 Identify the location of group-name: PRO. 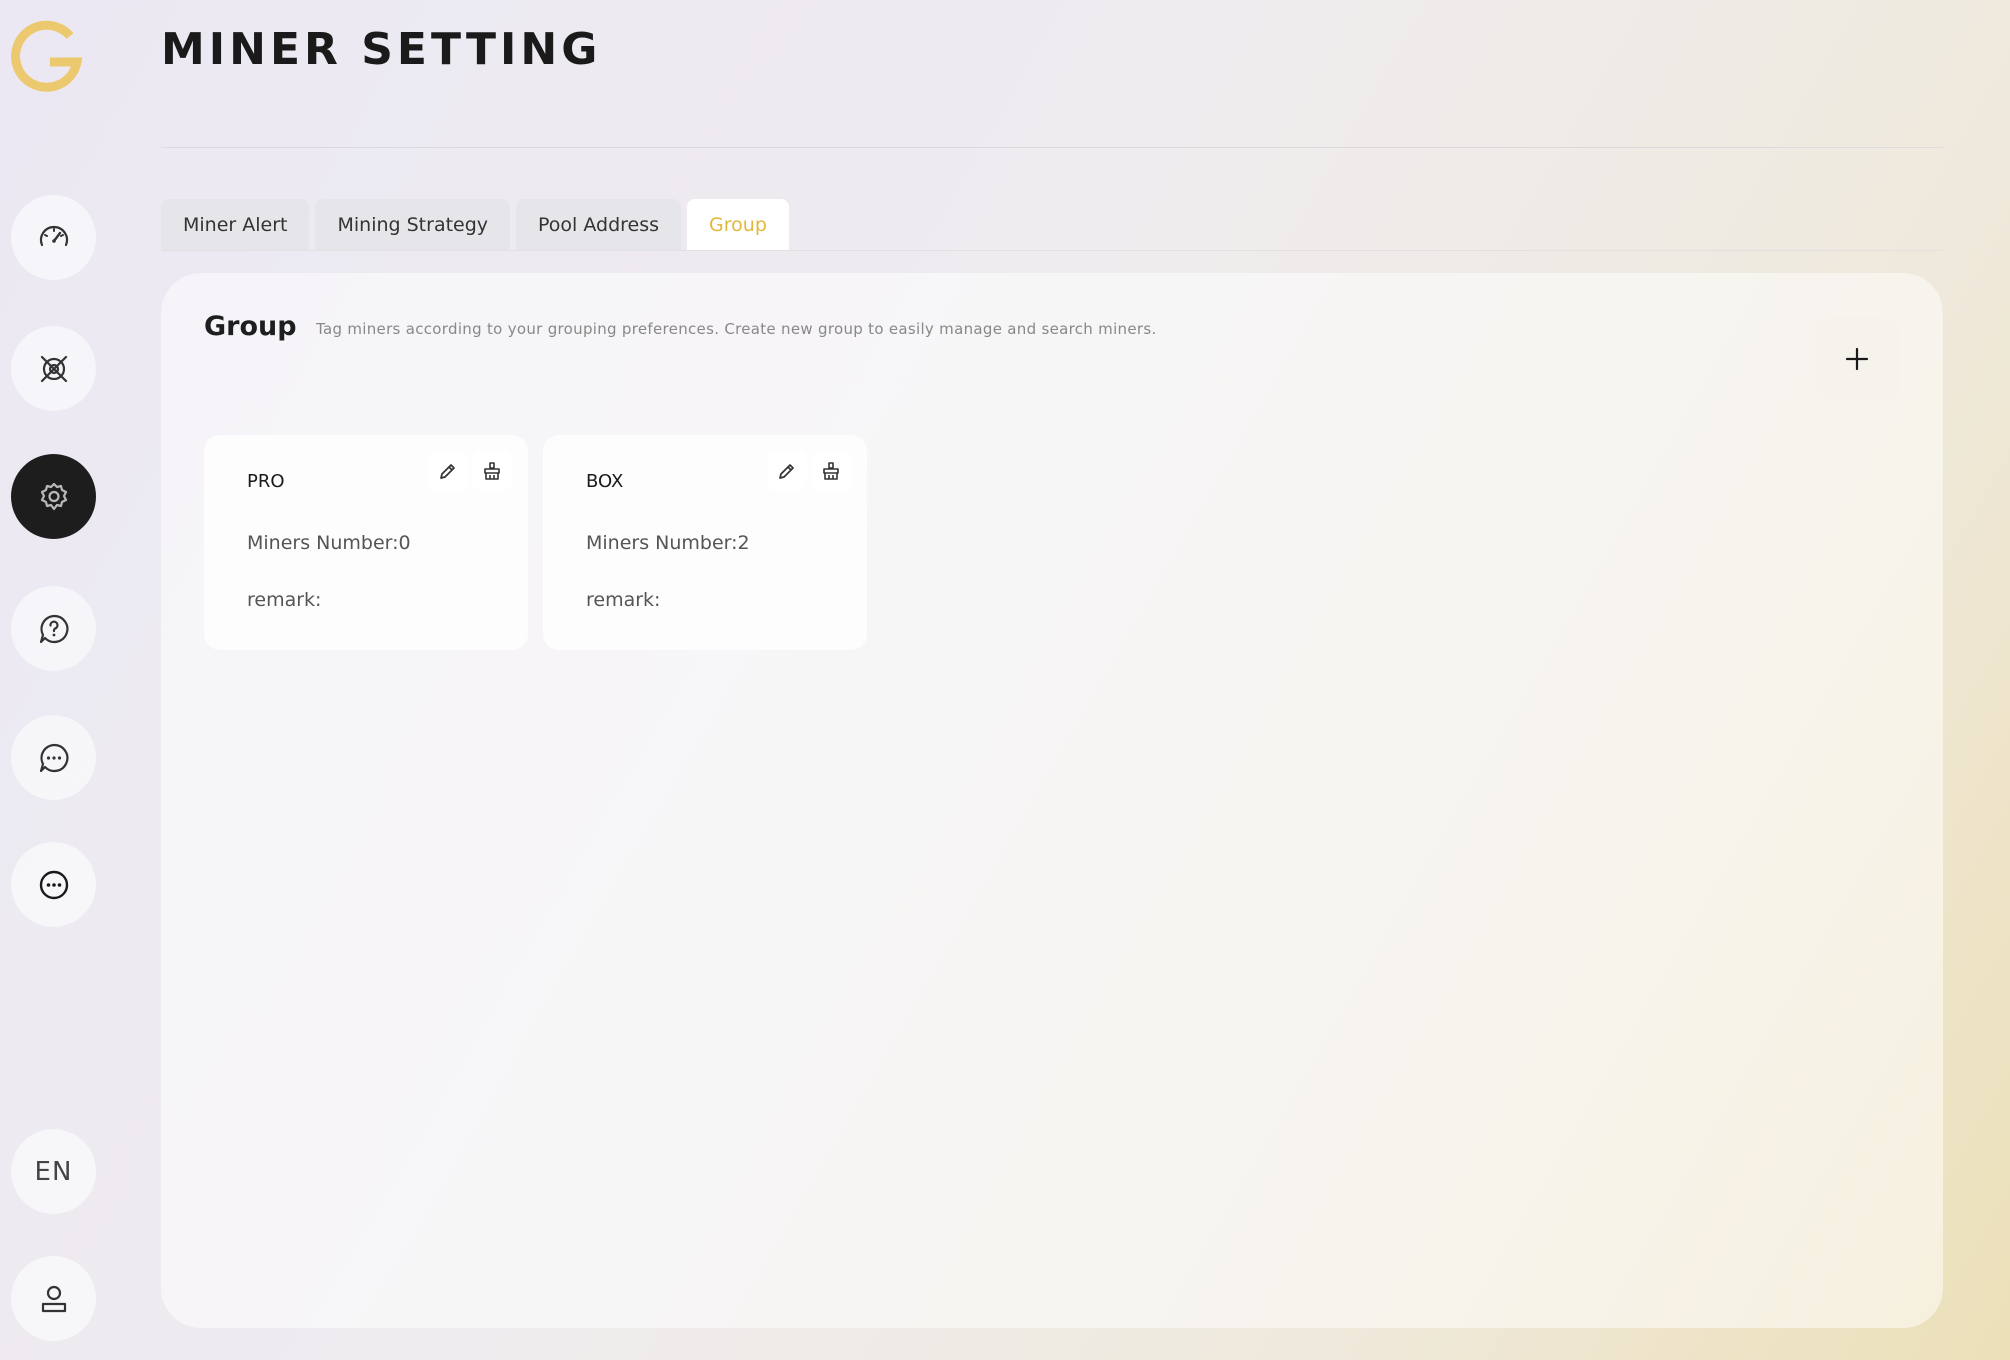
(266, 481).